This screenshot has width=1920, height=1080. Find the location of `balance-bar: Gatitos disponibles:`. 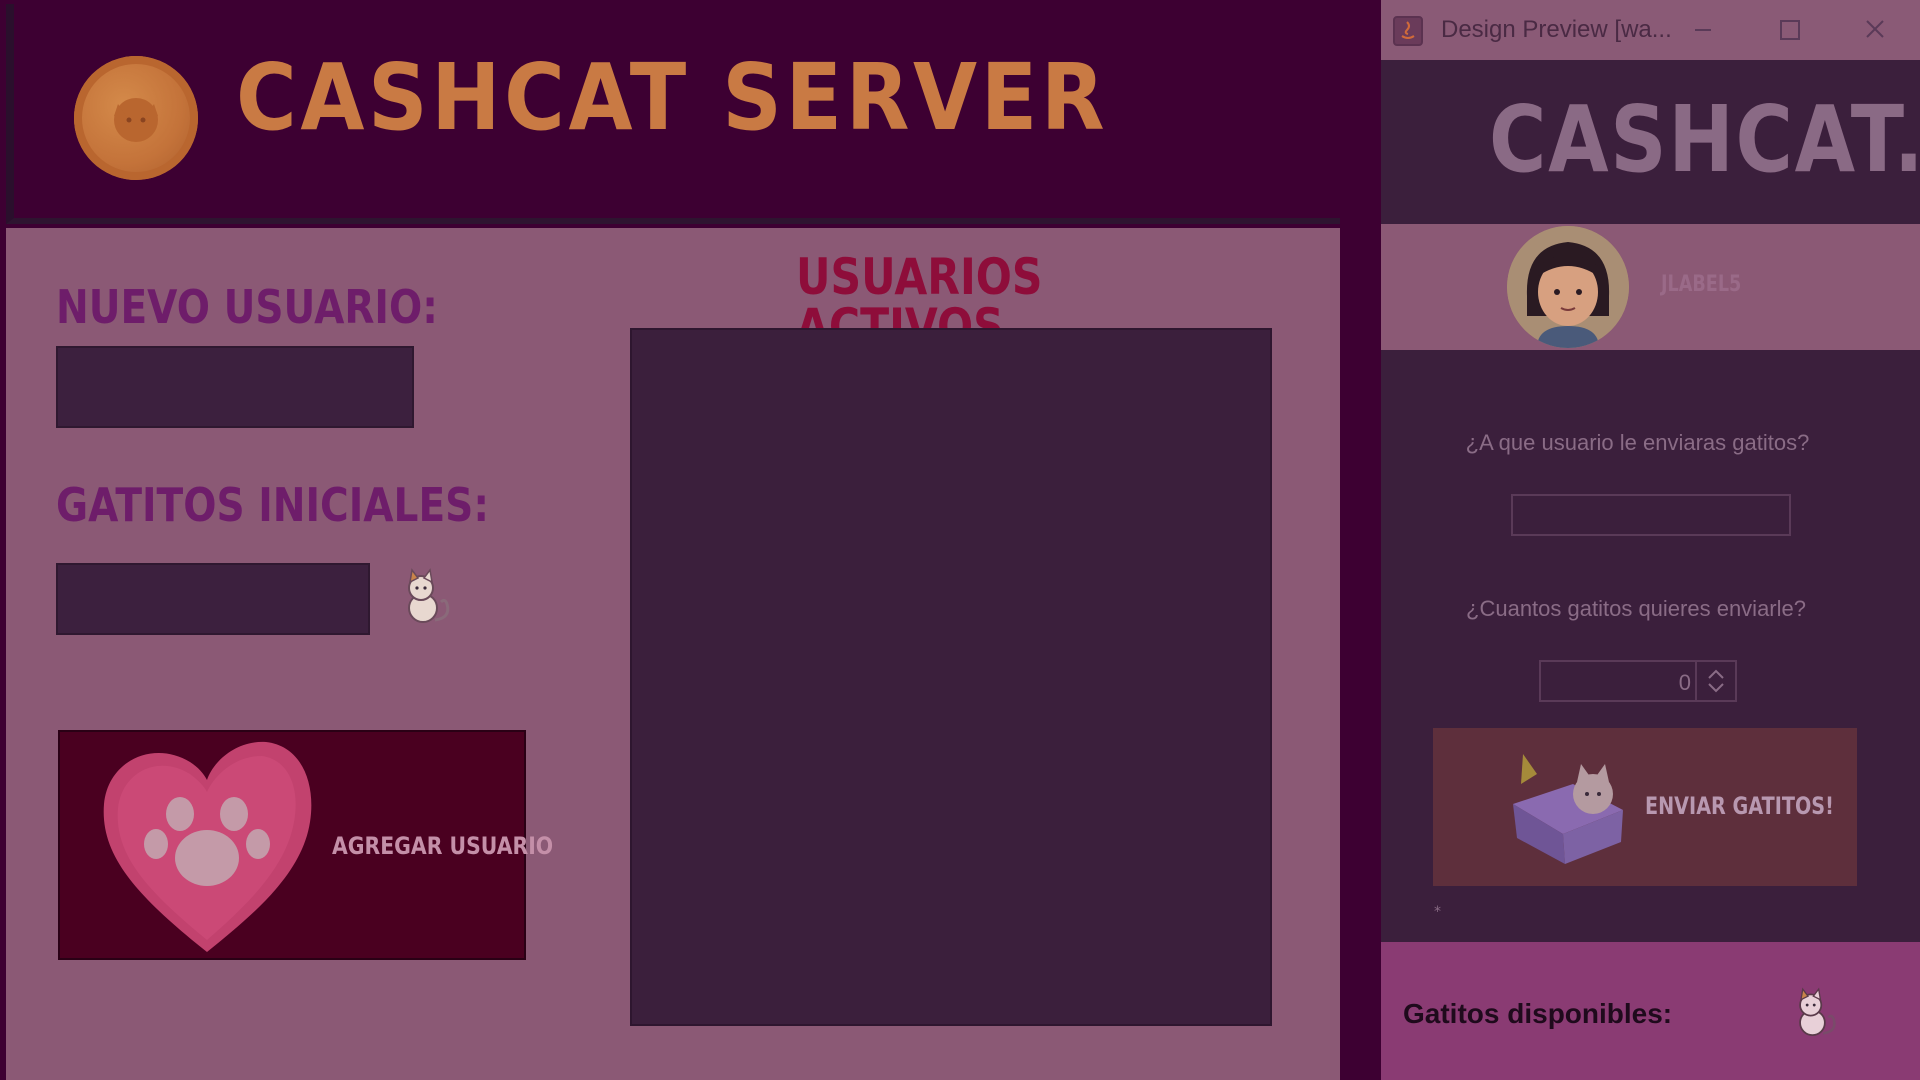

balance-bar: Gatitos disponibles: is located at coordinates (1650, 1011).